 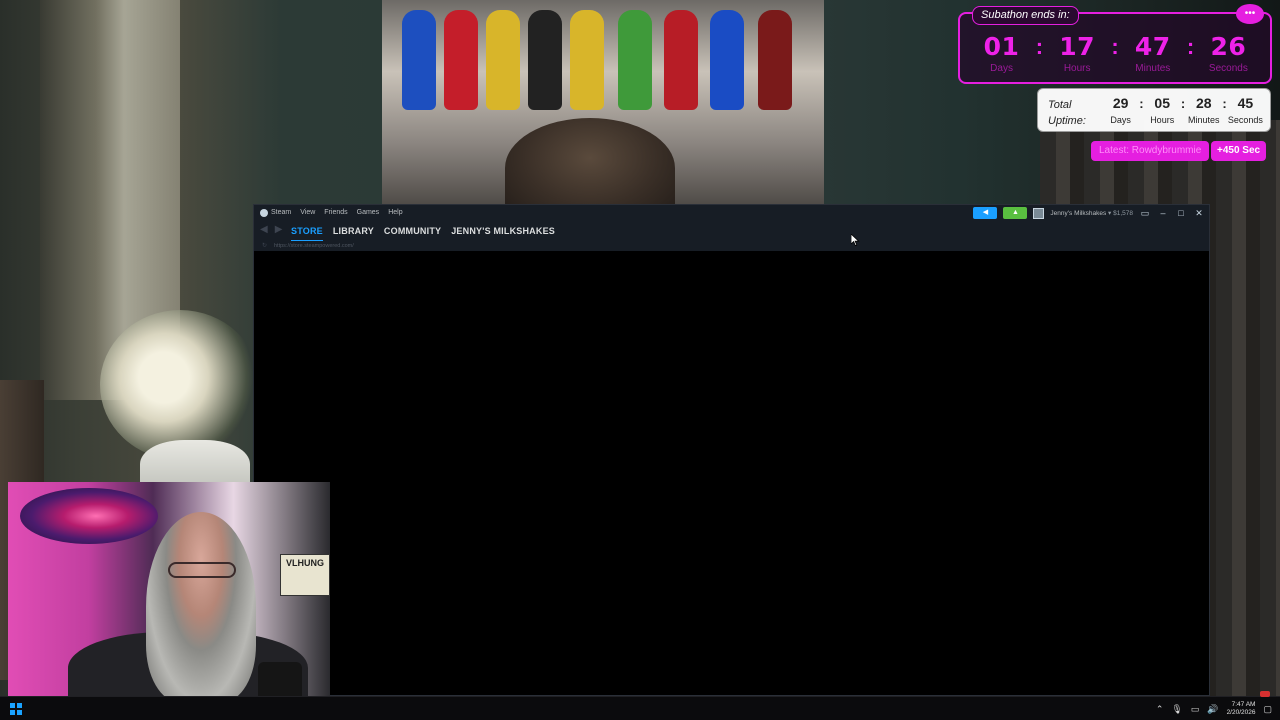 I want to click on flowers, so click(x=180, y=385).